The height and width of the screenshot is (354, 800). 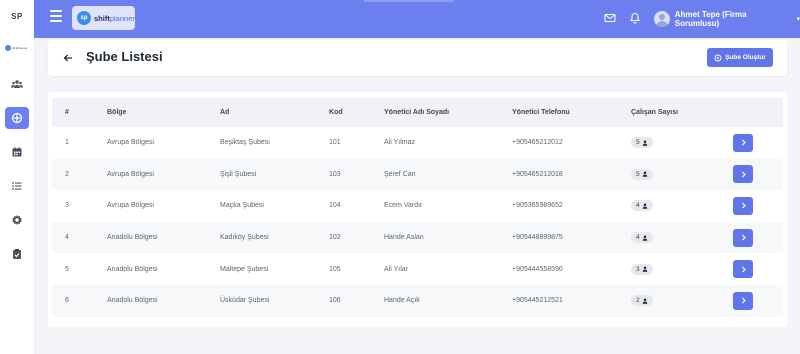 I want to click on col-header-employees: Çalışan Sayısı, so click(x=655, y=112).